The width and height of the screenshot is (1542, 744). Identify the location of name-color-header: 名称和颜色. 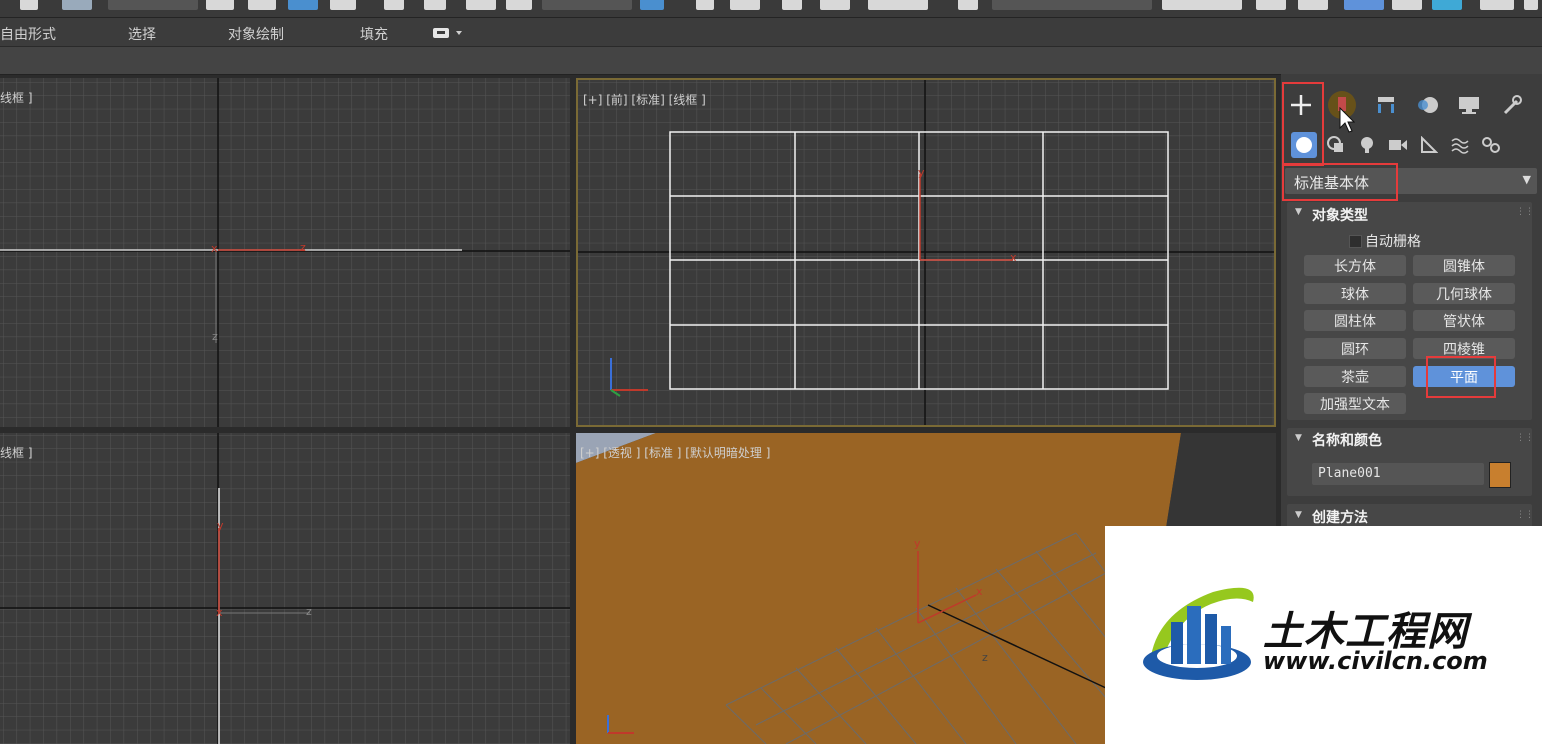
(1347, 440).